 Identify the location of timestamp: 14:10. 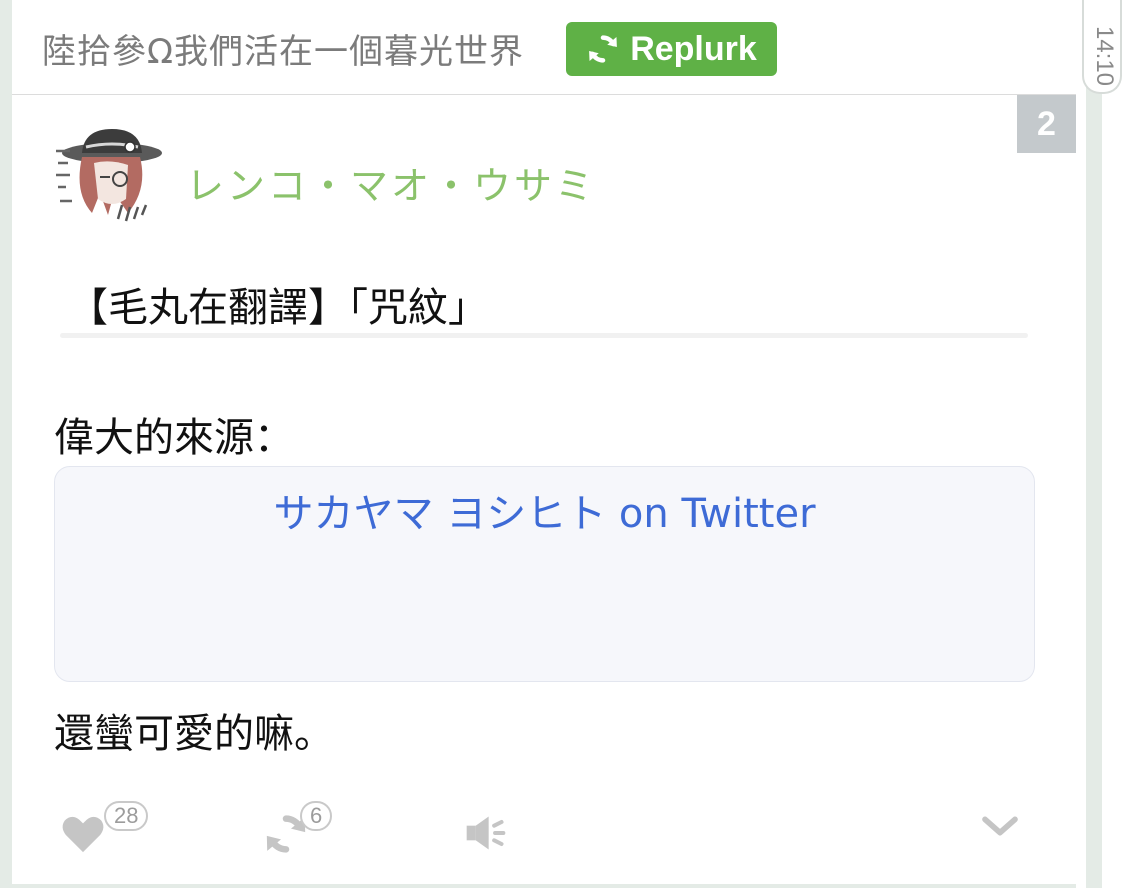
(1104, 56).